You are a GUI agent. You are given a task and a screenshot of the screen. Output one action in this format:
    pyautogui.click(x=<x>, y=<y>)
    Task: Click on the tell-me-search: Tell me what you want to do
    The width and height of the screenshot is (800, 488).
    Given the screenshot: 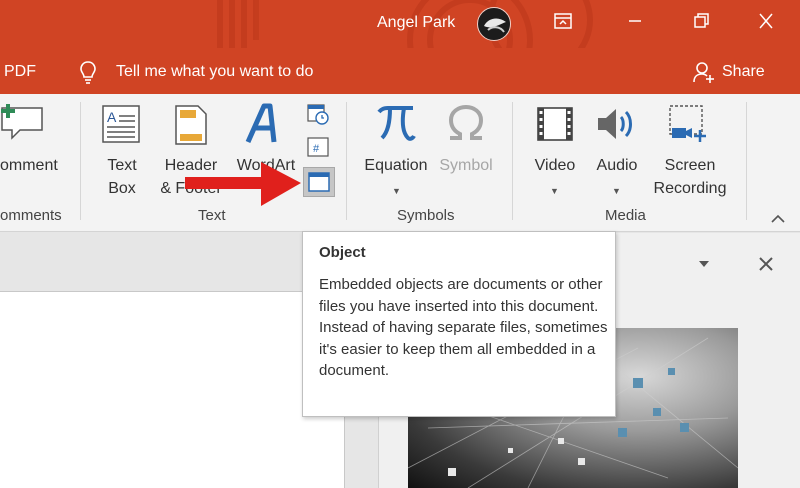 What is the action you would take?
    pyautogui.click(x=214, y=72)
    